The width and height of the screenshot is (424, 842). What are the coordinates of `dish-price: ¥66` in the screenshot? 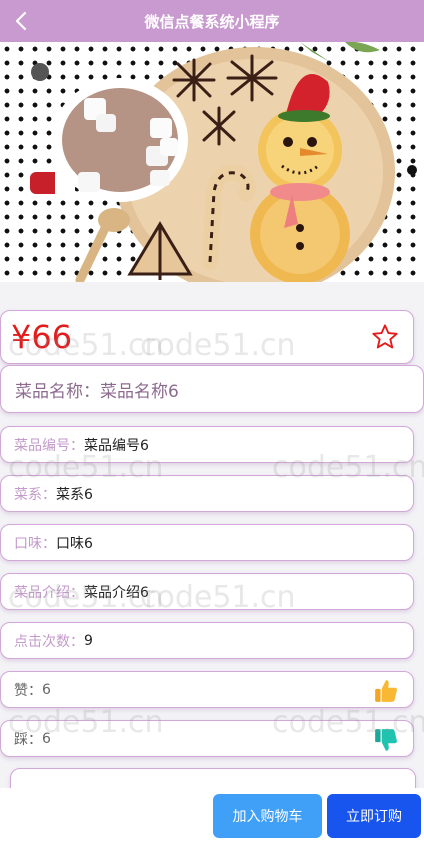 It's located at (42, 337).